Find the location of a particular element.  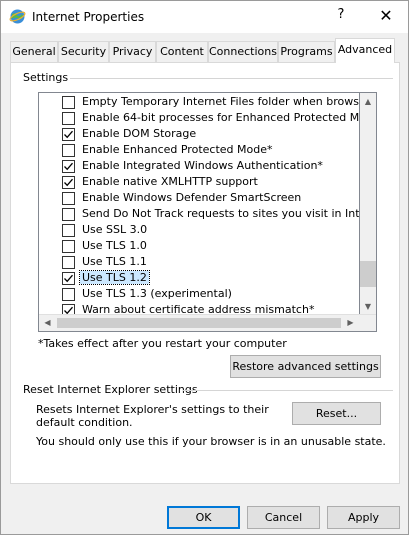

internet-globe-icon is located at coordinates (17, 16).